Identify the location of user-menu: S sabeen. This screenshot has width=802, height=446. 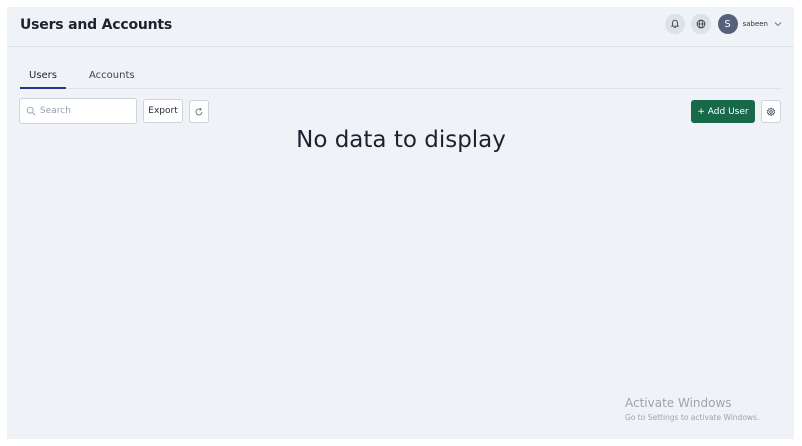
(749, 24).